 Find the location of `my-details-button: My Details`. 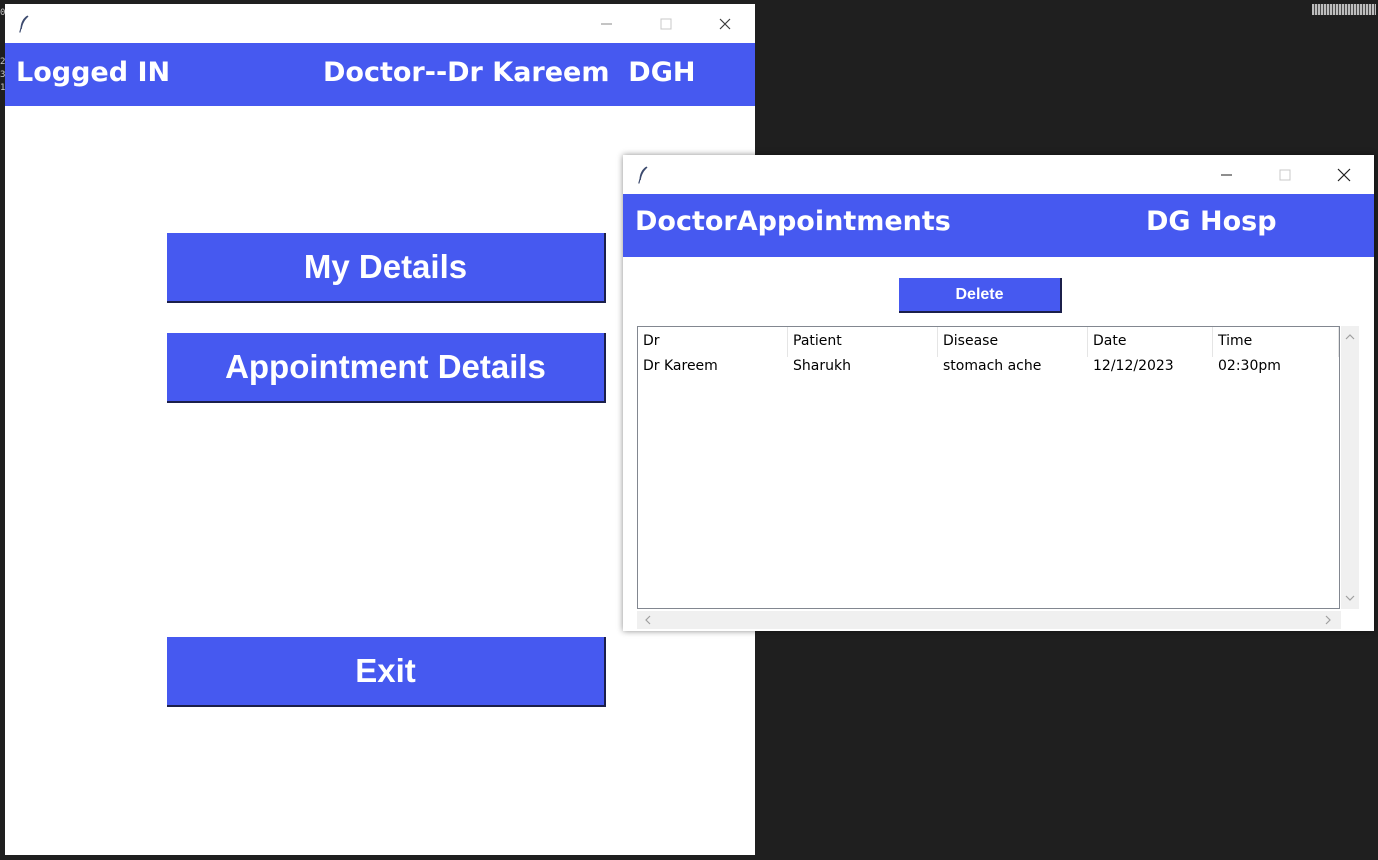

my-details-button: My Details is located at coordinates (386, 268).